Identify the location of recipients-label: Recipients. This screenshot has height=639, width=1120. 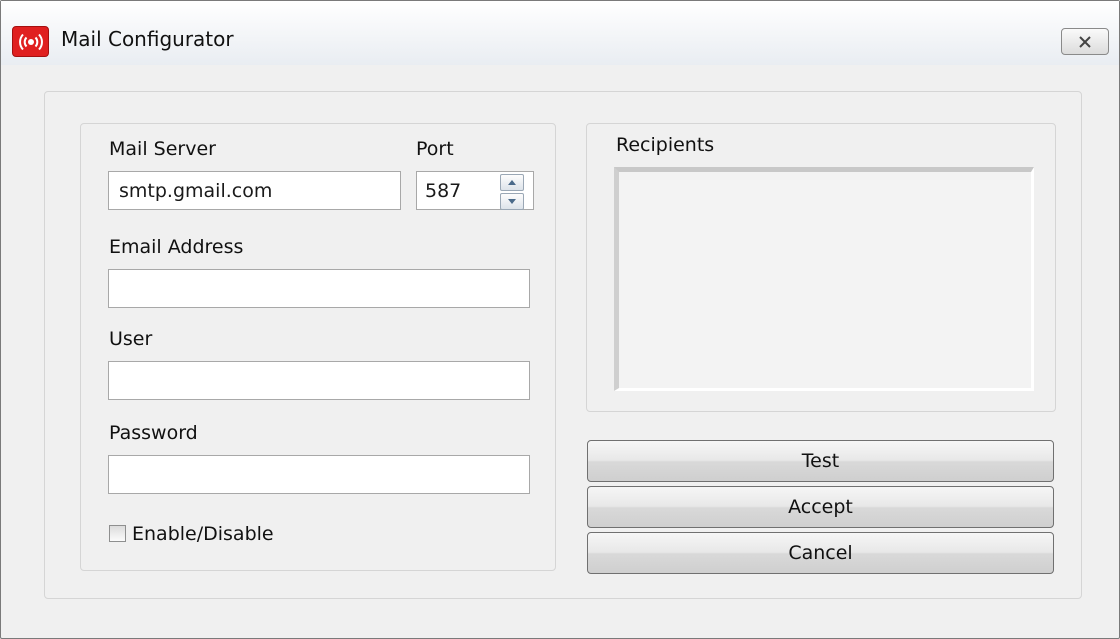
(665, 145).